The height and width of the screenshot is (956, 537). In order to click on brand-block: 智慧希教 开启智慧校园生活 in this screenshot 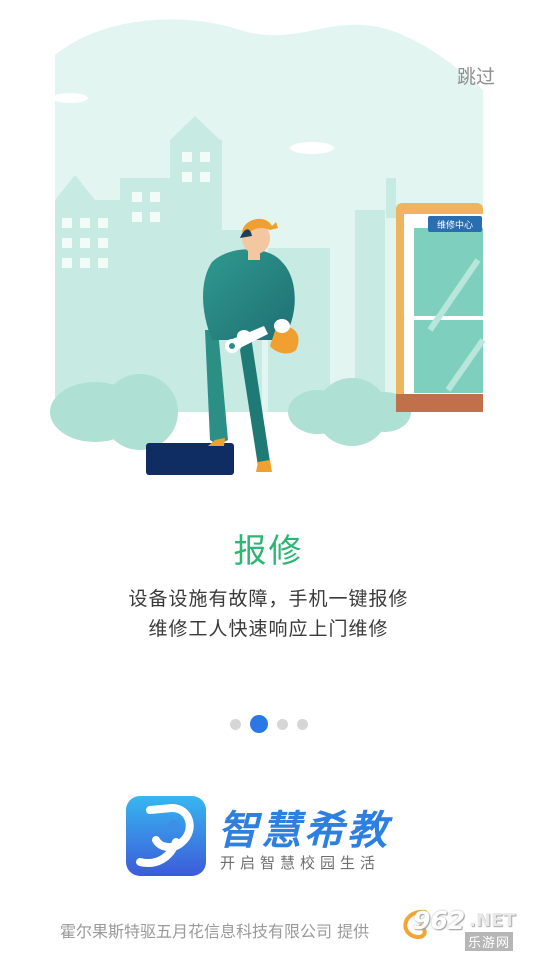, I will do `click(276, 837)`.